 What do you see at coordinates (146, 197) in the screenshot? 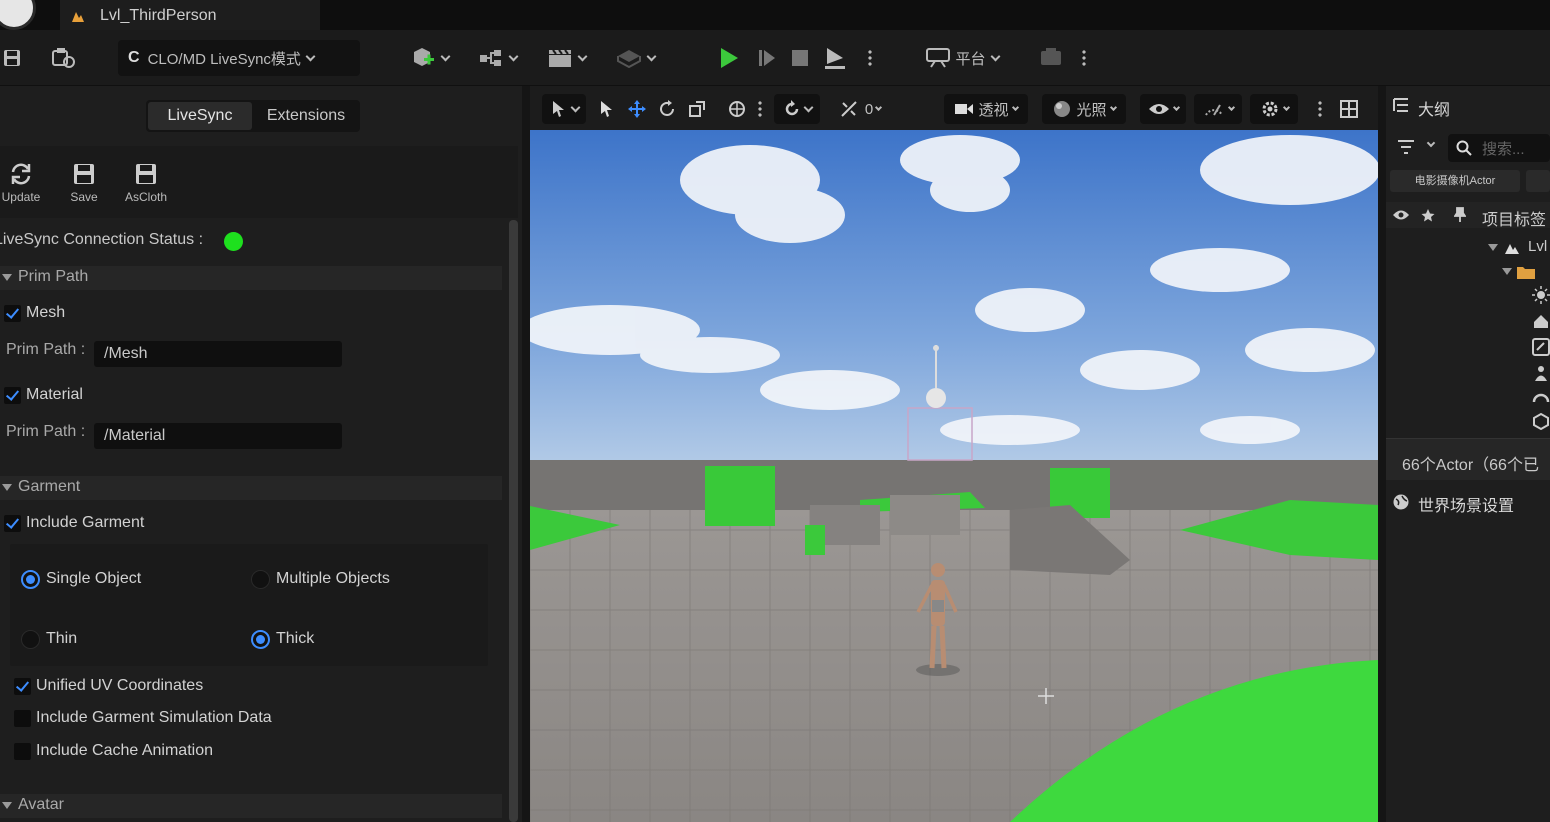
I see `ascloth-label: AsCloth` at bounding box center [146, 197].